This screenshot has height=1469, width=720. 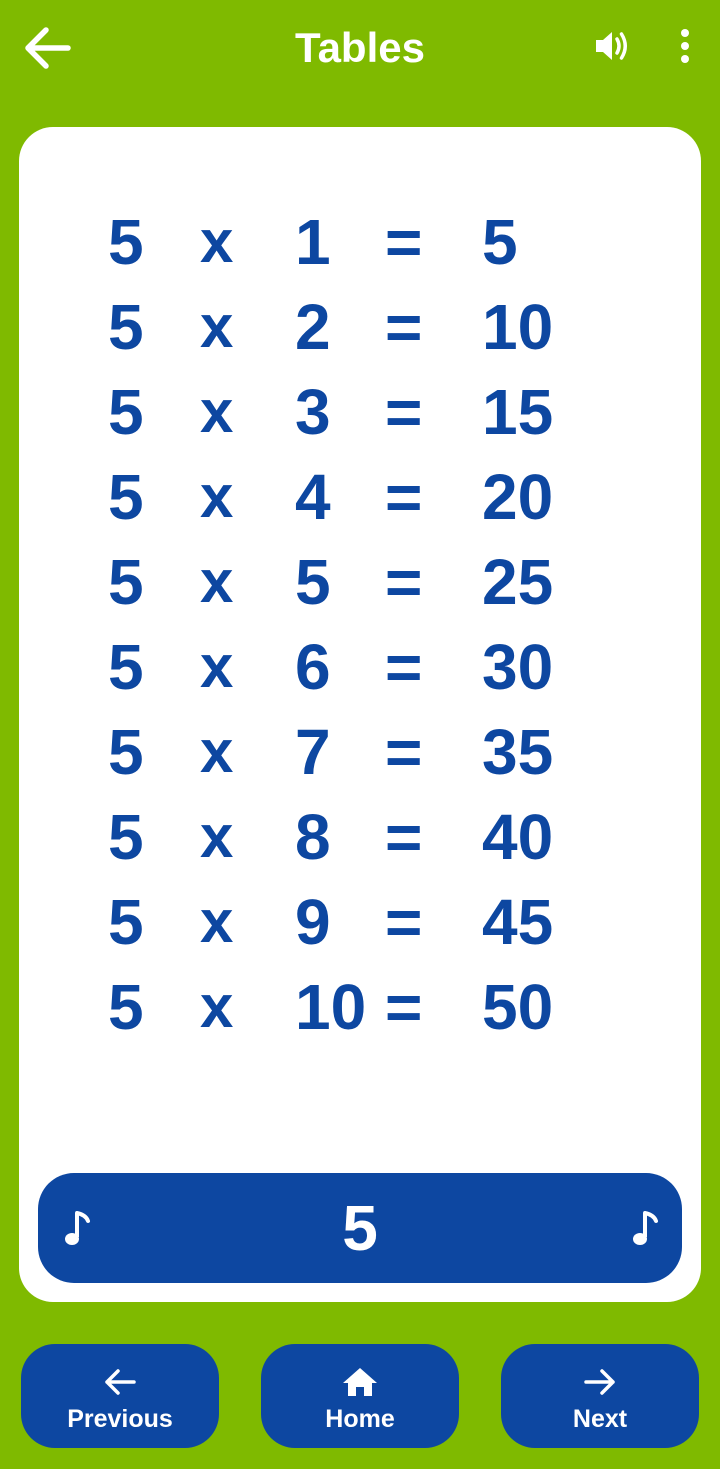 I want to click on more-menu-button, so click(x=685, y=46).